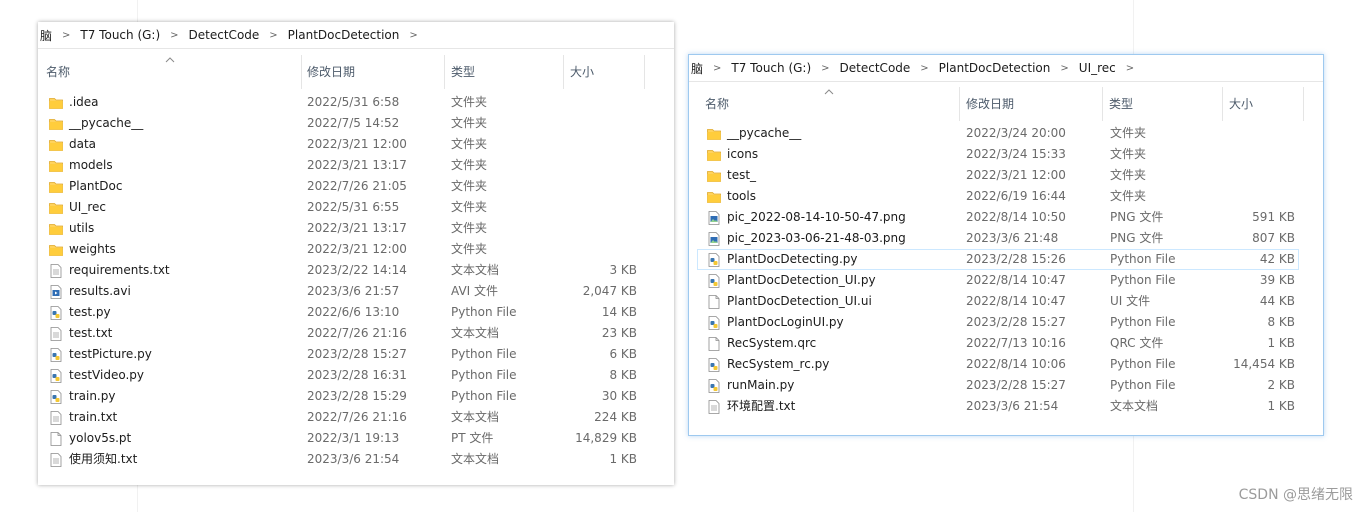  I want to click on file-row: yolov5s.pt 2022/3/1 19:13 PT 文件 14,829 KB, so click(341, 438).